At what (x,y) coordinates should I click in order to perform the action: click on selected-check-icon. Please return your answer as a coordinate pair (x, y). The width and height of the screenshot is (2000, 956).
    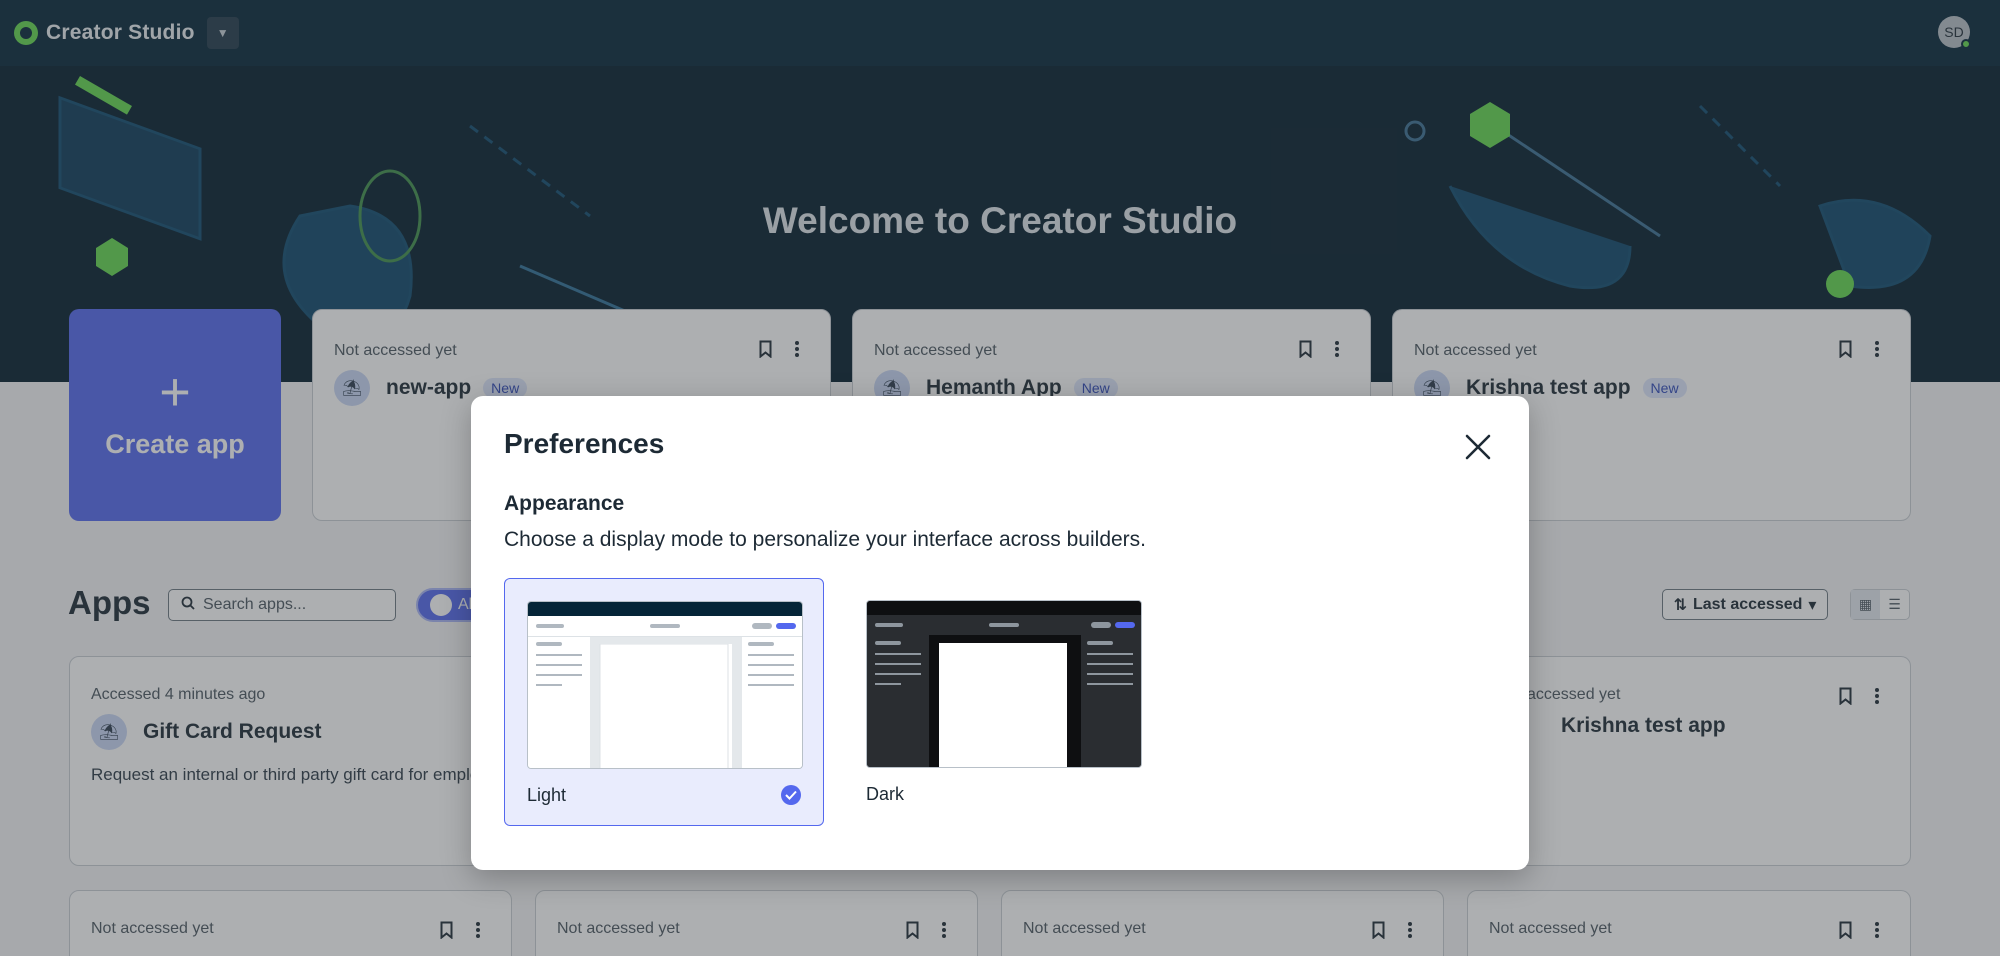
    Looking at the image, I should click on (791, 795).